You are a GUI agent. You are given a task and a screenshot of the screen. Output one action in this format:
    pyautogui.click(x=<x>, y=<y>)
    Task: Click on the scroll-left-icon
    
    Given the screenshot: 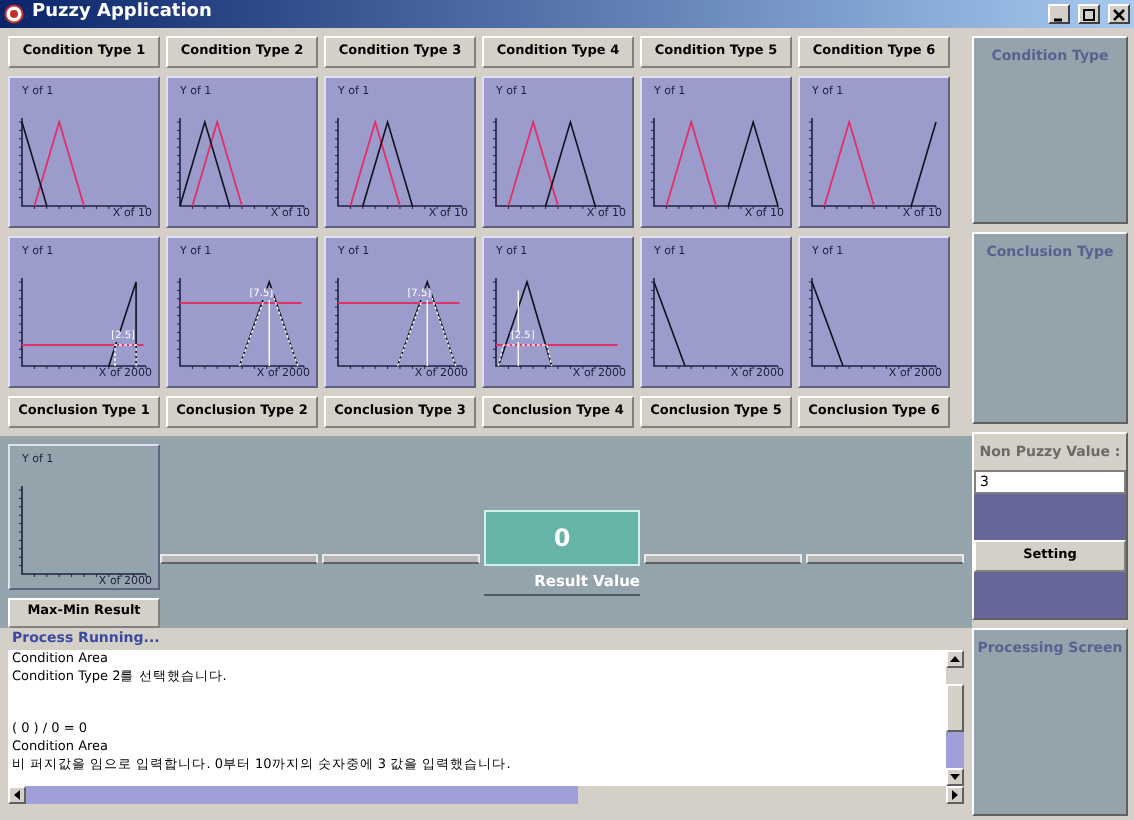 What is the action you would take?
    pyautogui.click(x=17, y=795)
    